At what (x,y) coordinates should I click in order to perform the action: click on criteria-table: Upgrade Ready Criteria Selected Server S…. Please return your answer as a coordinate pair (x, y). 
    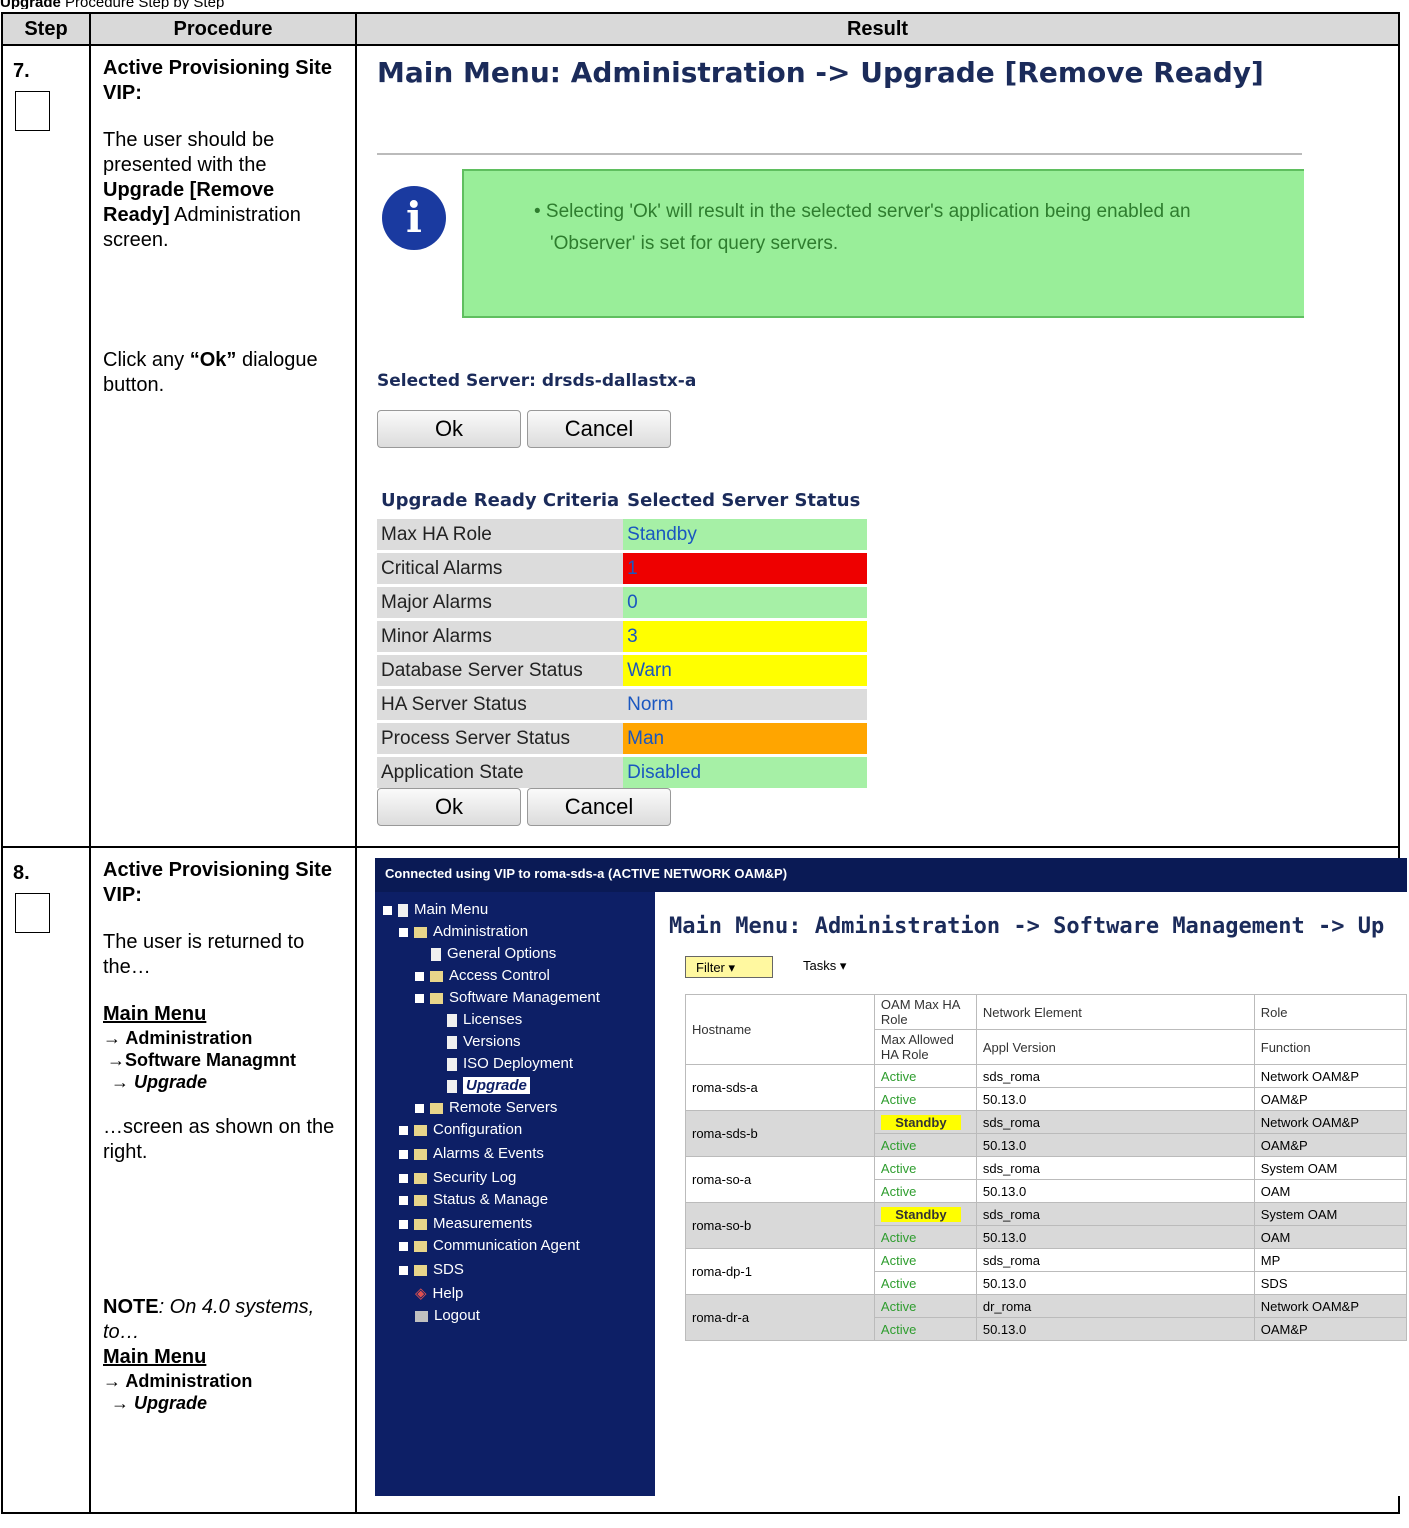
    Looking at the image, I should click on (622, 636).